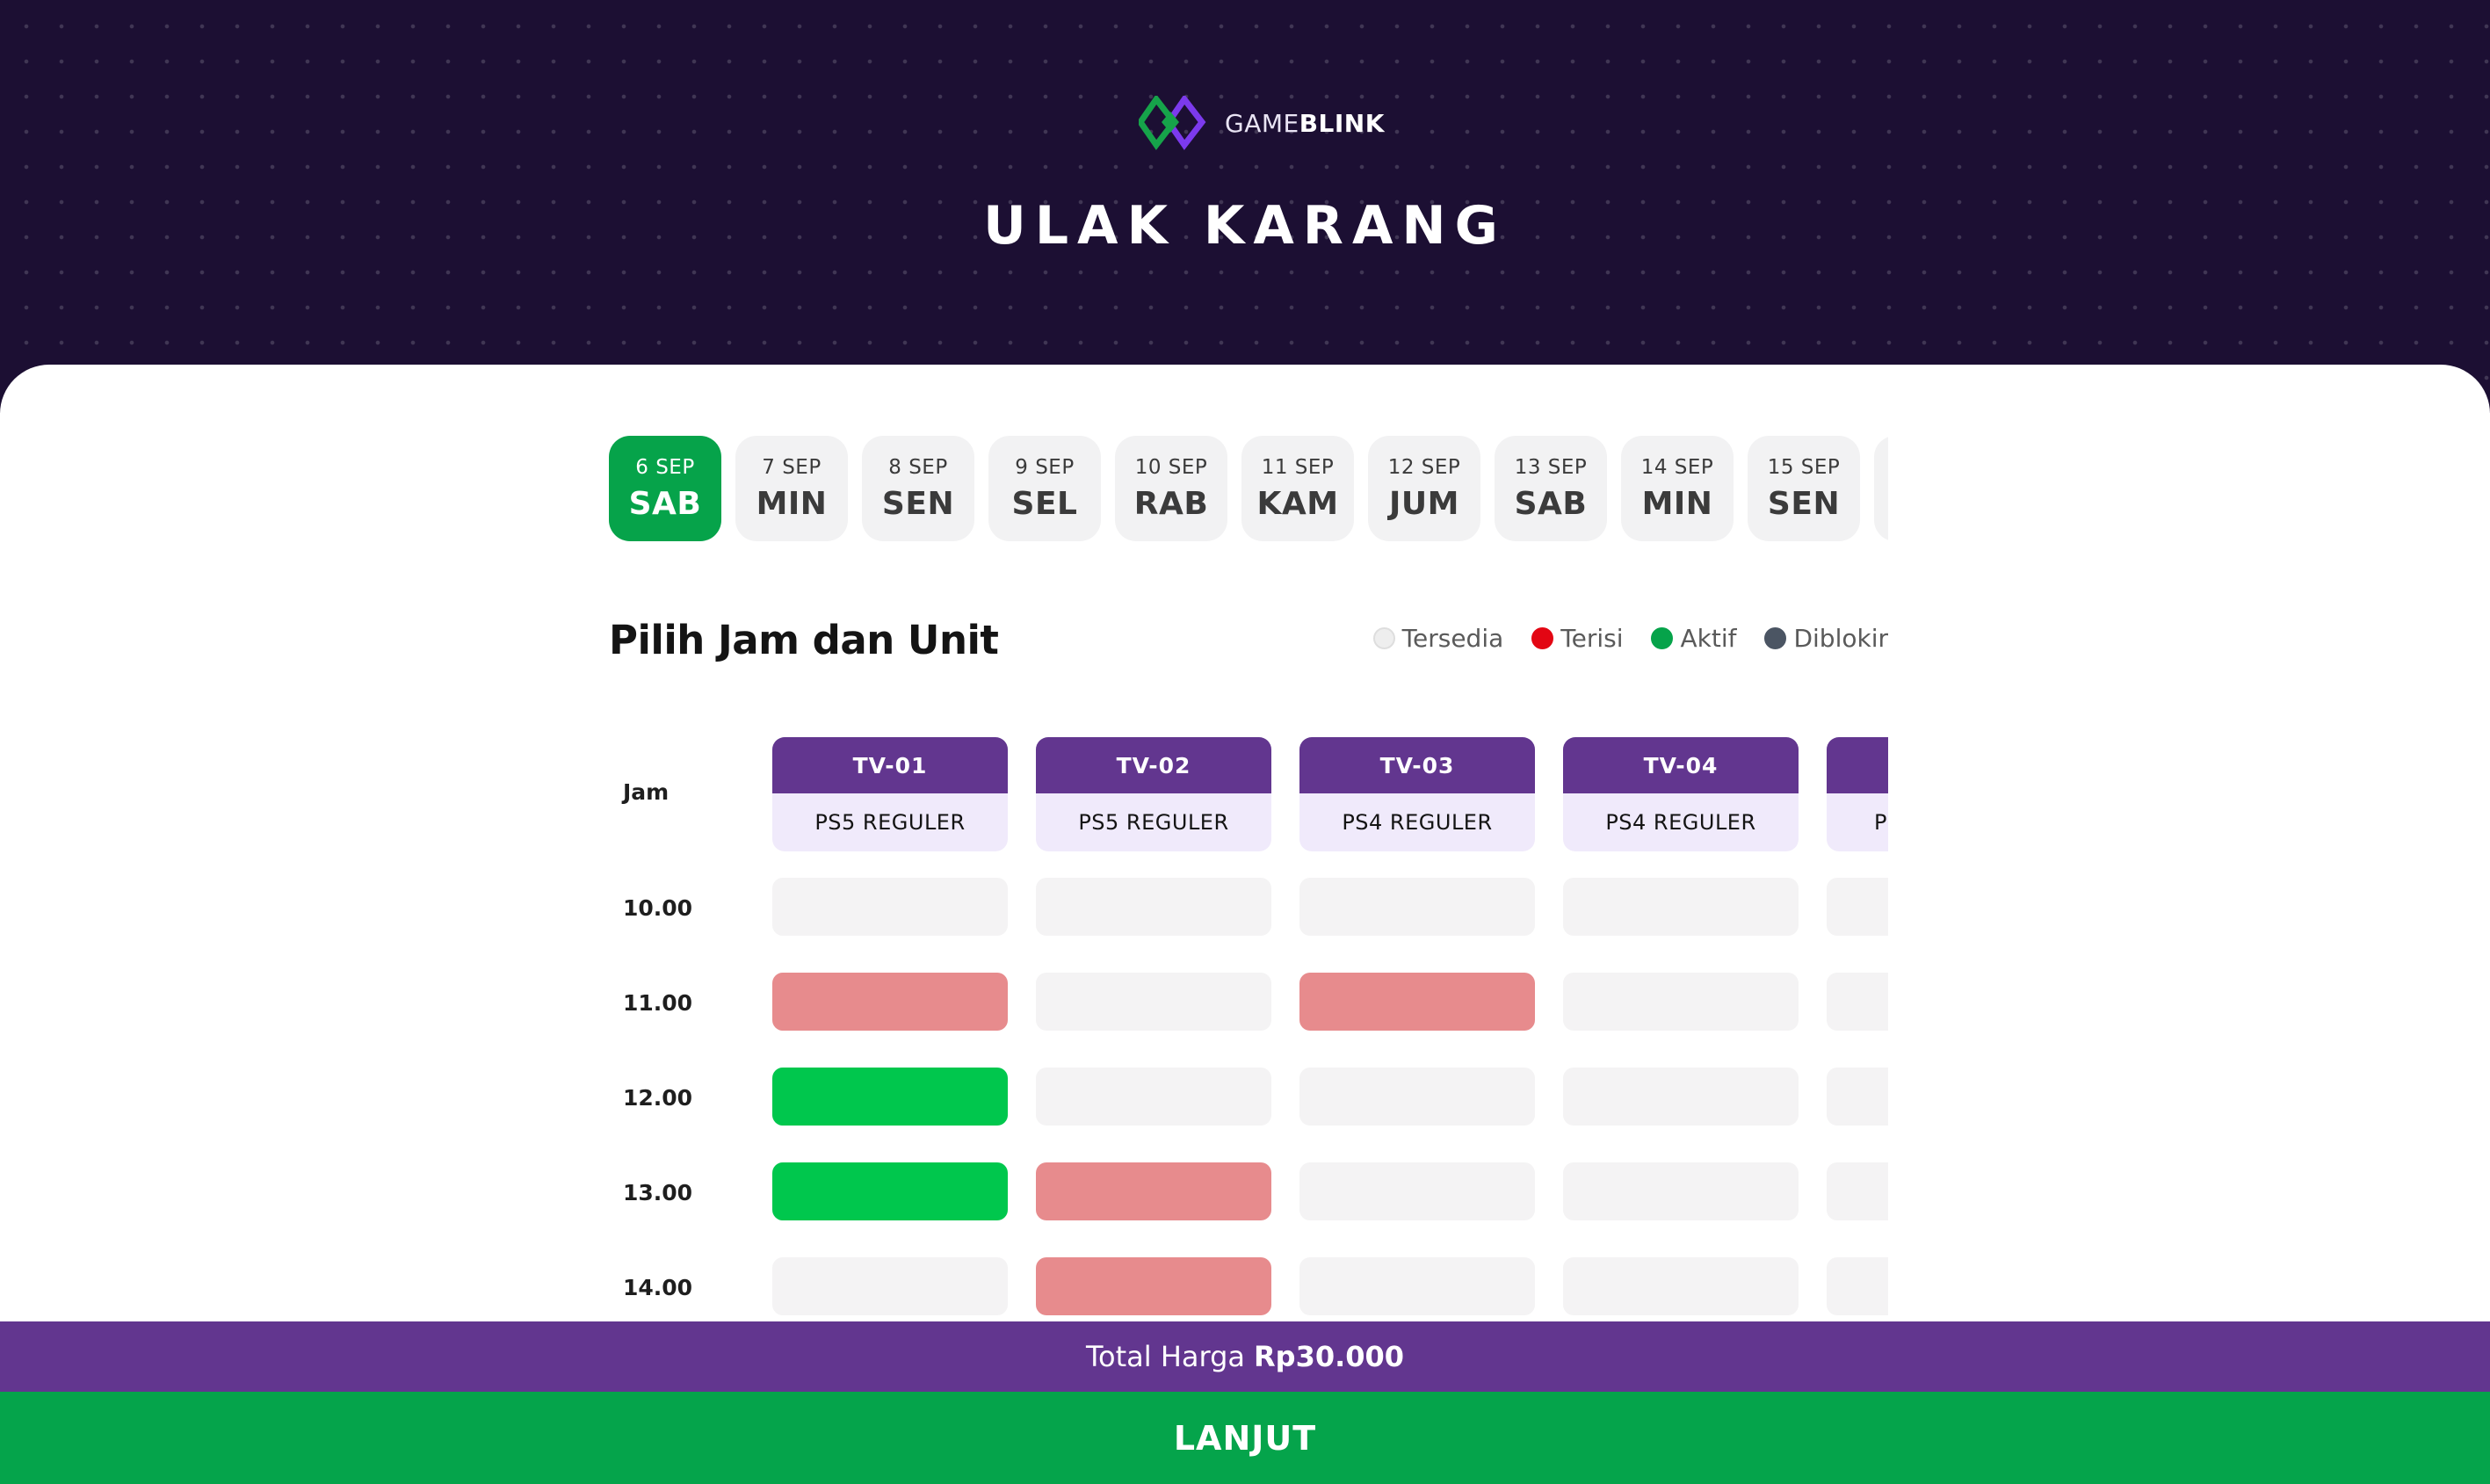 The height and width of the screenshot is (1484, 2490). I want to click on date-weekday: JUM, so click(1424, 503).